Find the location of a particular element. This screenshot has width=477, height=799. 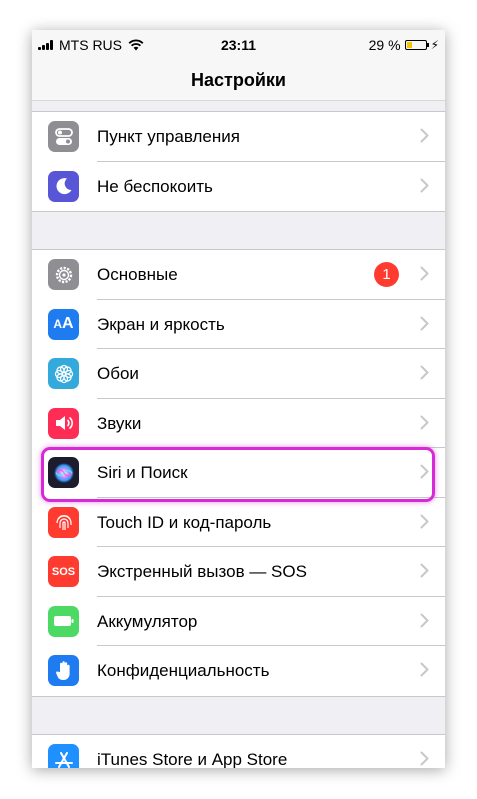

text-size-icon: AA is located at coordinates (63, 324).